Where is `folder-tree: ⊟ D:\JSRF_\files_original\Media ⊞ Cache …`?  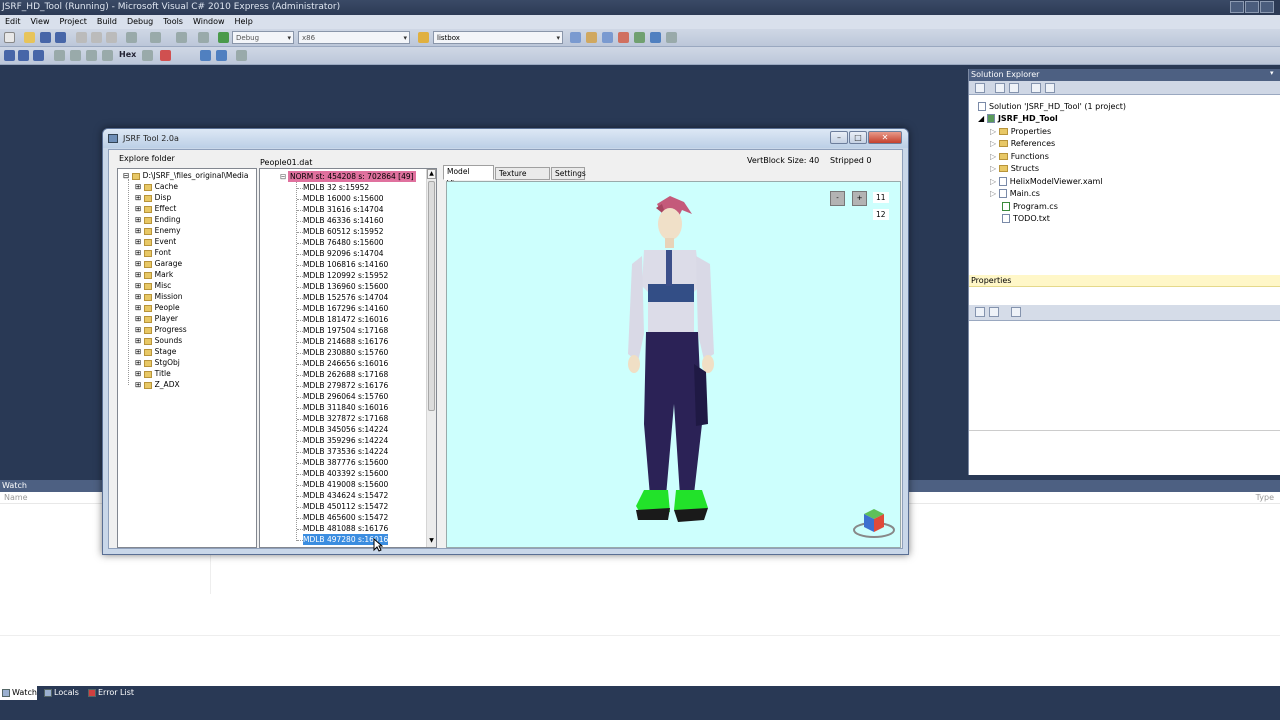
folder-tree: ⊟ D:\JSRF_\files_original\Media ⊞ Cache … is located at coordinates (187, 358).